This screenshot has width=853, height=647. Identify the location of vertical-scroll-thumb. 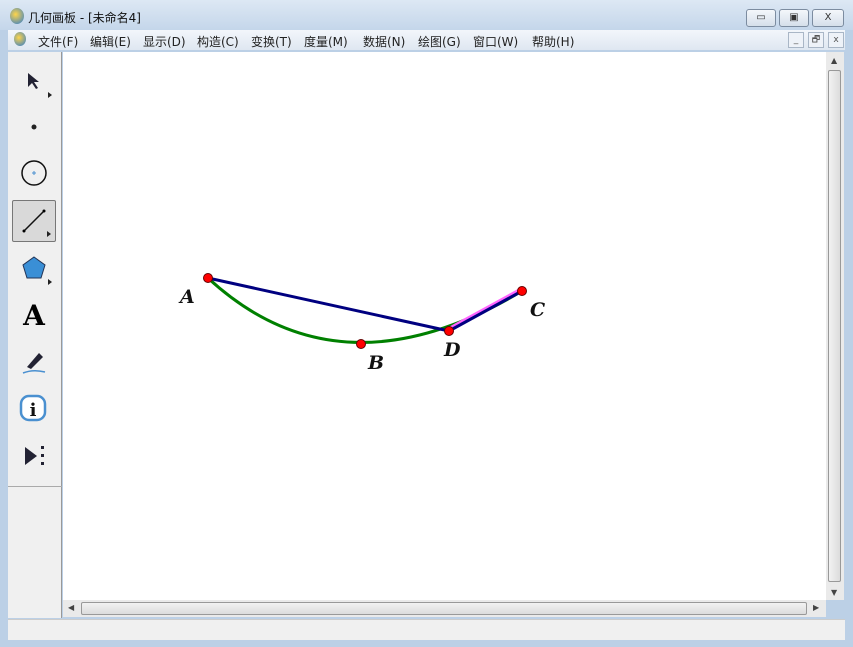
(834, 326).